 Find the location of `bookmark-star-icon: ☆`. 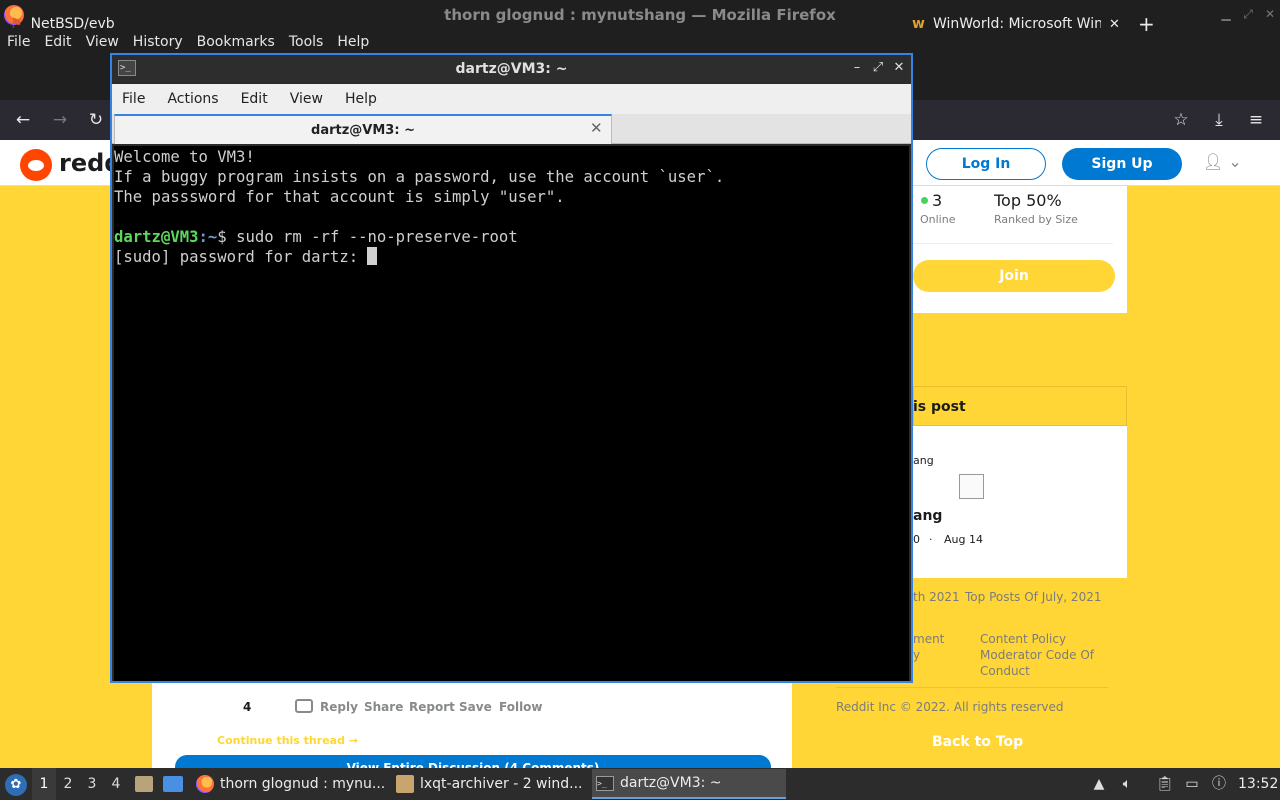

bookmark-star-icon: ☆ is located at coordinates (1181, 120).